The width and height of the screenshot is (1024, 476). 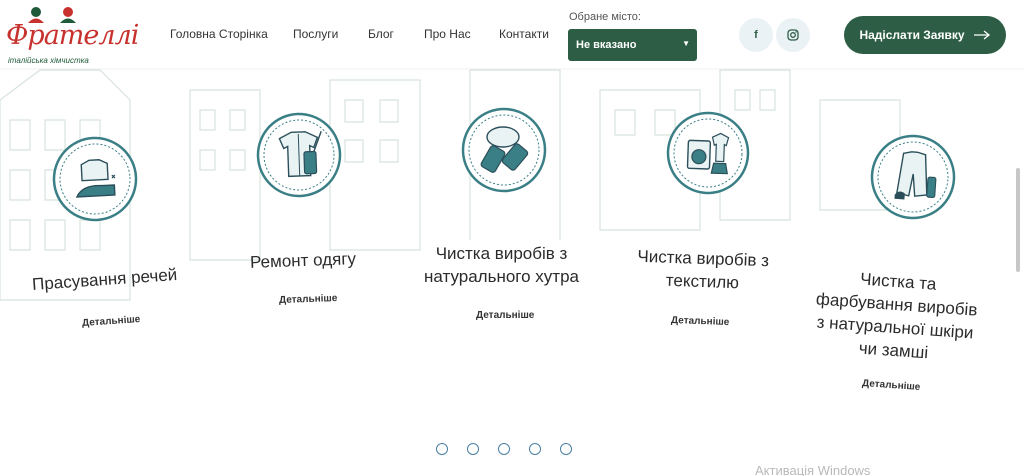 I want to click on page-scrollbar, so click(x=1018, y=272).